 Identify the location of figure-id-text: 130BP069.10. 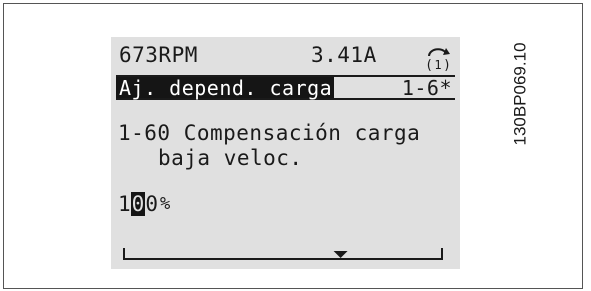
(519, 93).